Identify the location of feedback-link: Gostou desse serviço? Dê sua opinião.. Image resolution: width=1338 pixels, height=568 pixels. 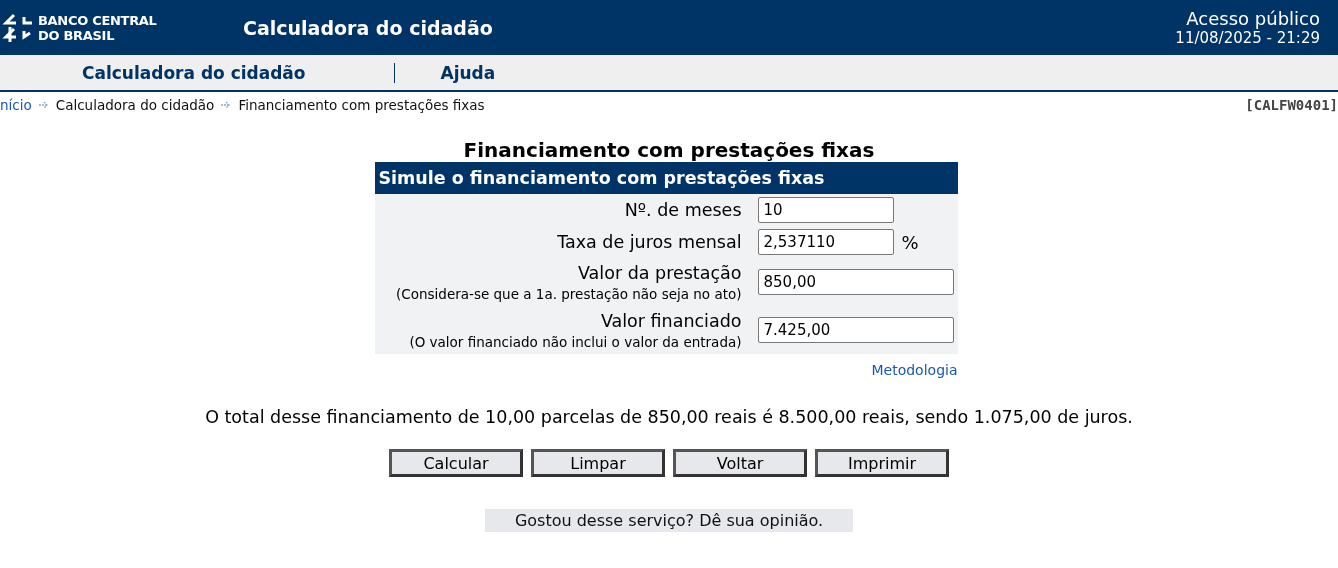
(669, 520).